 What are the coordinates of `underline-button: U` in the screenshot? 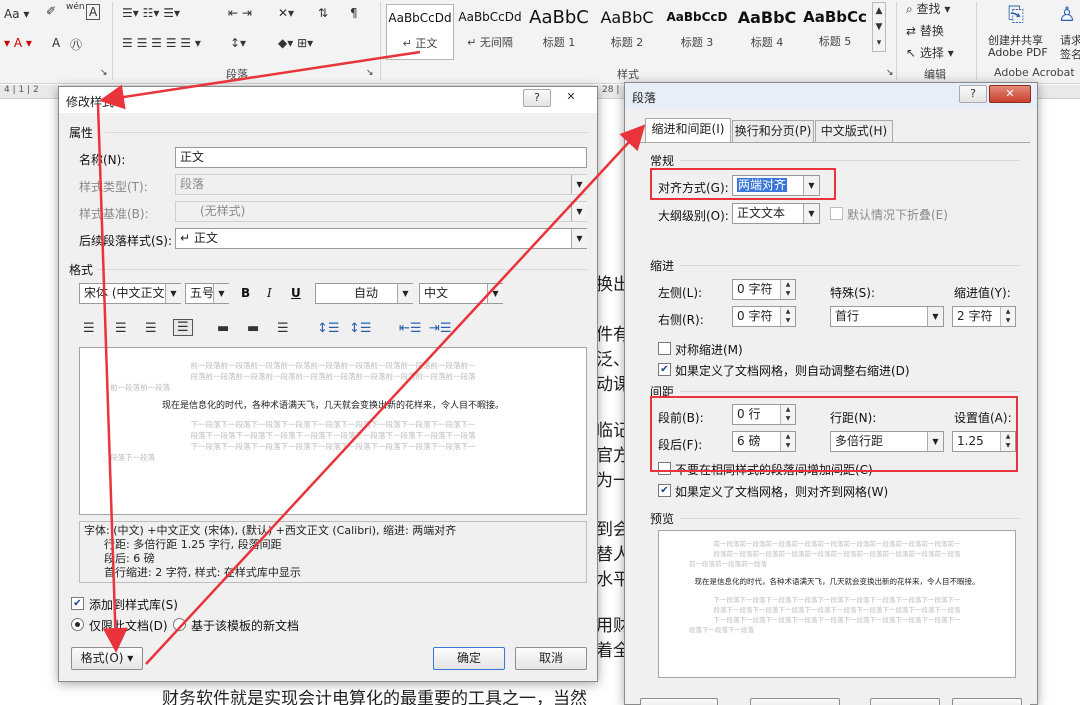 It's located at (296, 293).